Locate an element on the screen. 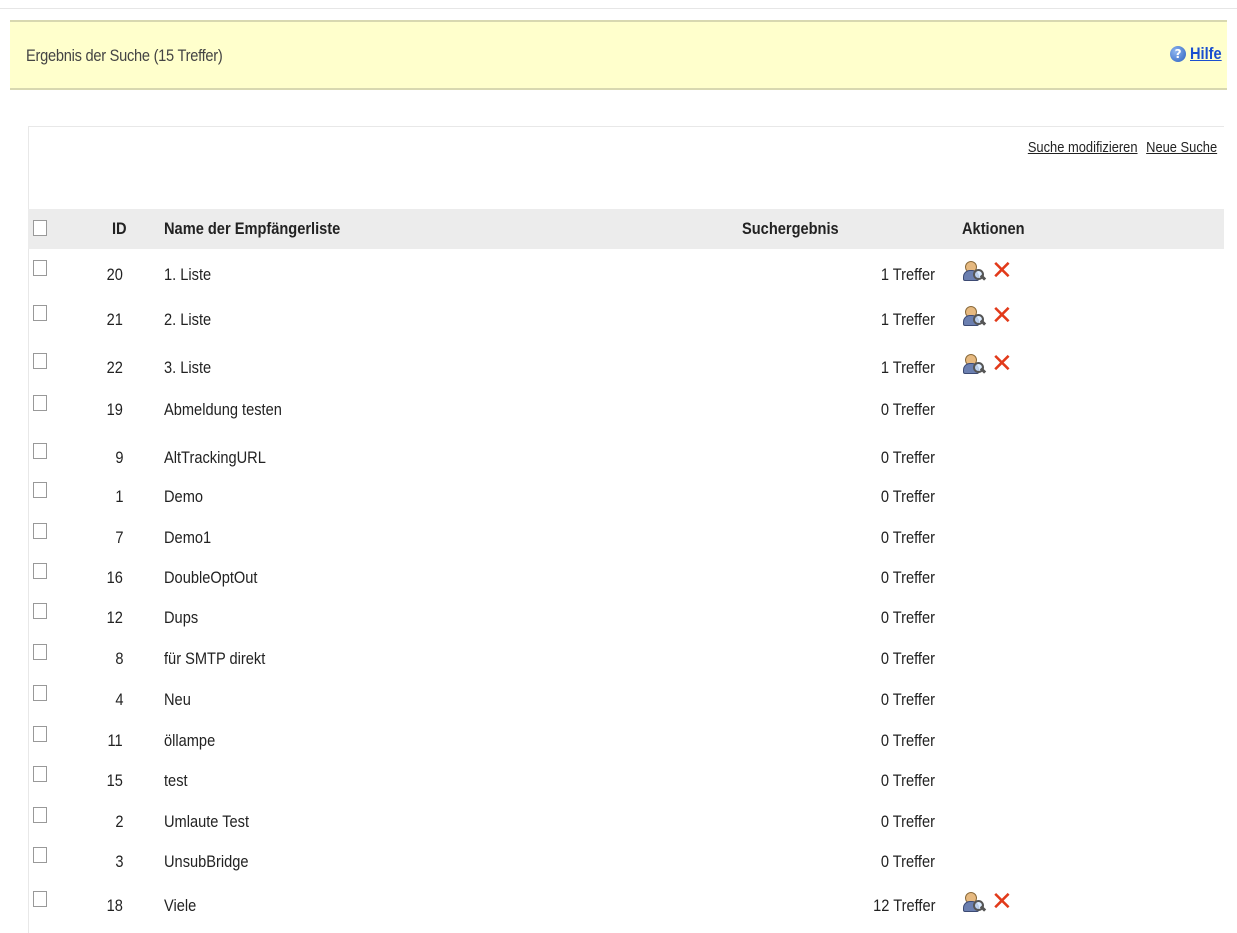  row-id: 1 is located at coordinates (118, 496).